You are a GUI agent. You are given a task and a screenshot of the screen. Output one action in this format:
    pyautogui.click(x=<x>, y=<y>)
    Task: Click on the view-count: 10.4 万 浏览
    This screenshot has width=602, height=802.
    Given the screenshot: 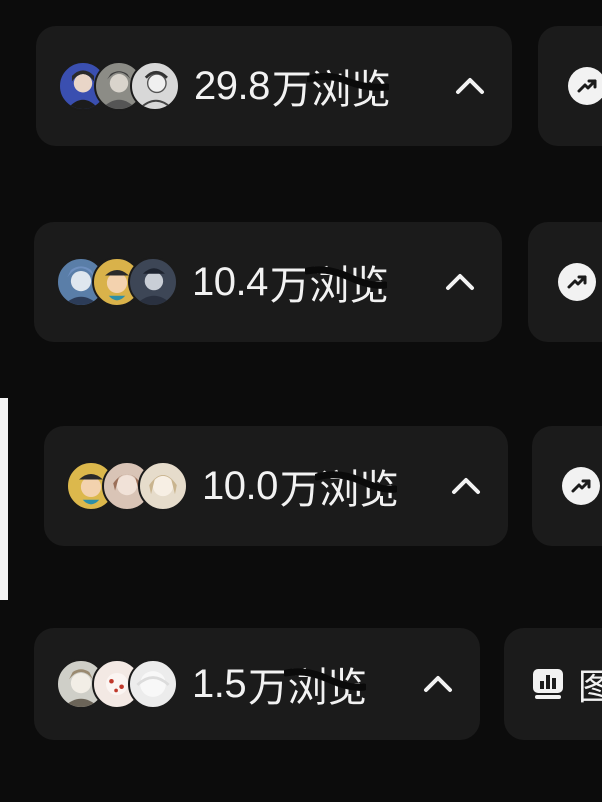 What is the action you would take?
    pyautogui.click(x=290, y=282)
    